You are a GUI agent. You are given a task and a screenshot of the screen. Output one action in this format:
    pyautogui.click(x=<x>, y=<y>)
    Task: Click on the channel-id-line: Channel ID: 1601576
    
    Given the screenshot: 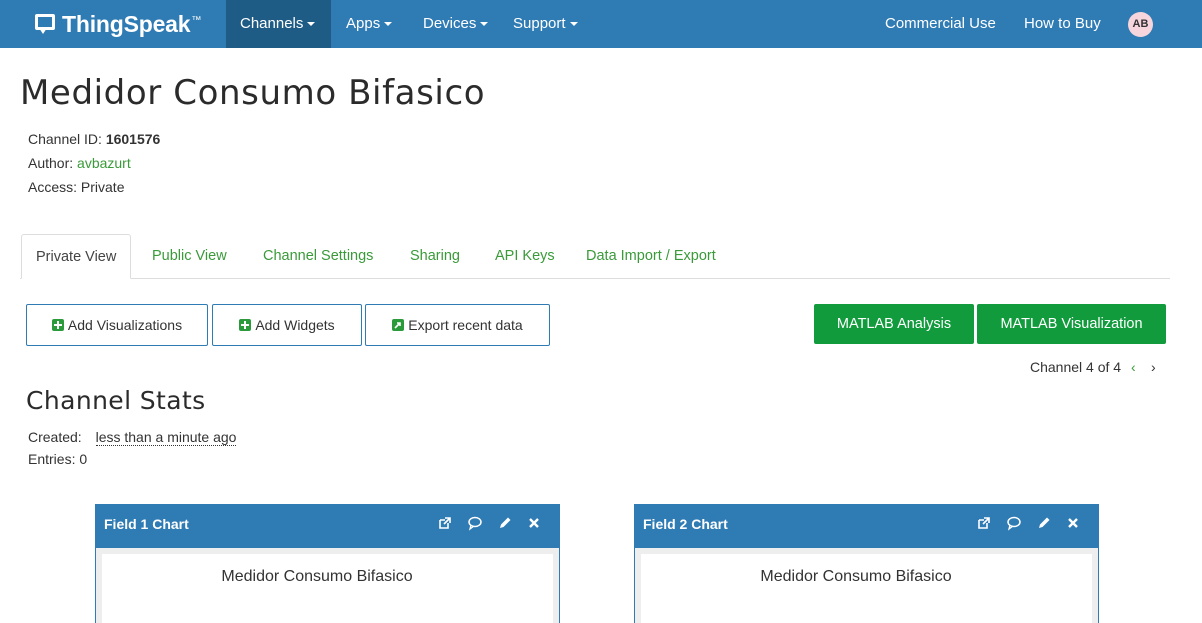 What is the action you would take?
    pyautogui.click(x=94, y=139)
    